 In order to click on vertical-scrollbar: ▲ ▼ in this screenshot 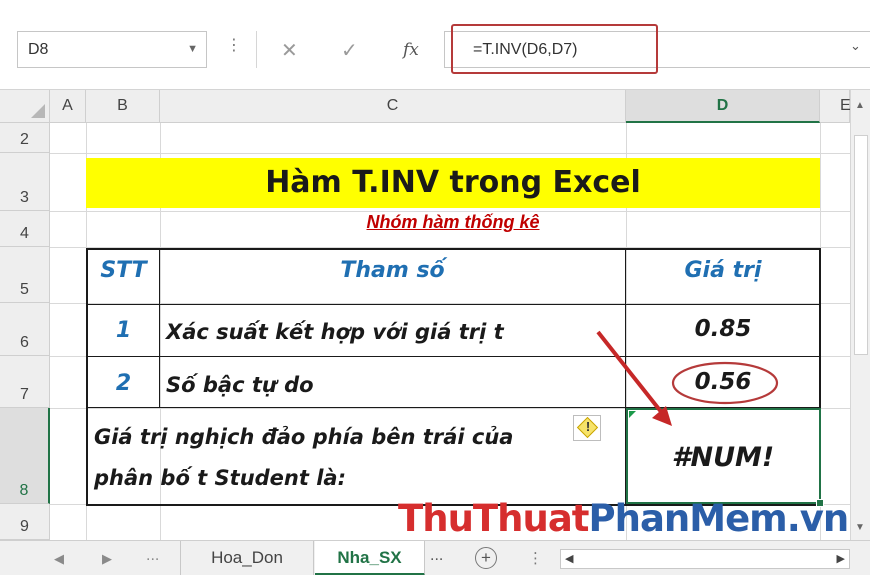, I will do `click(860, 315)`.